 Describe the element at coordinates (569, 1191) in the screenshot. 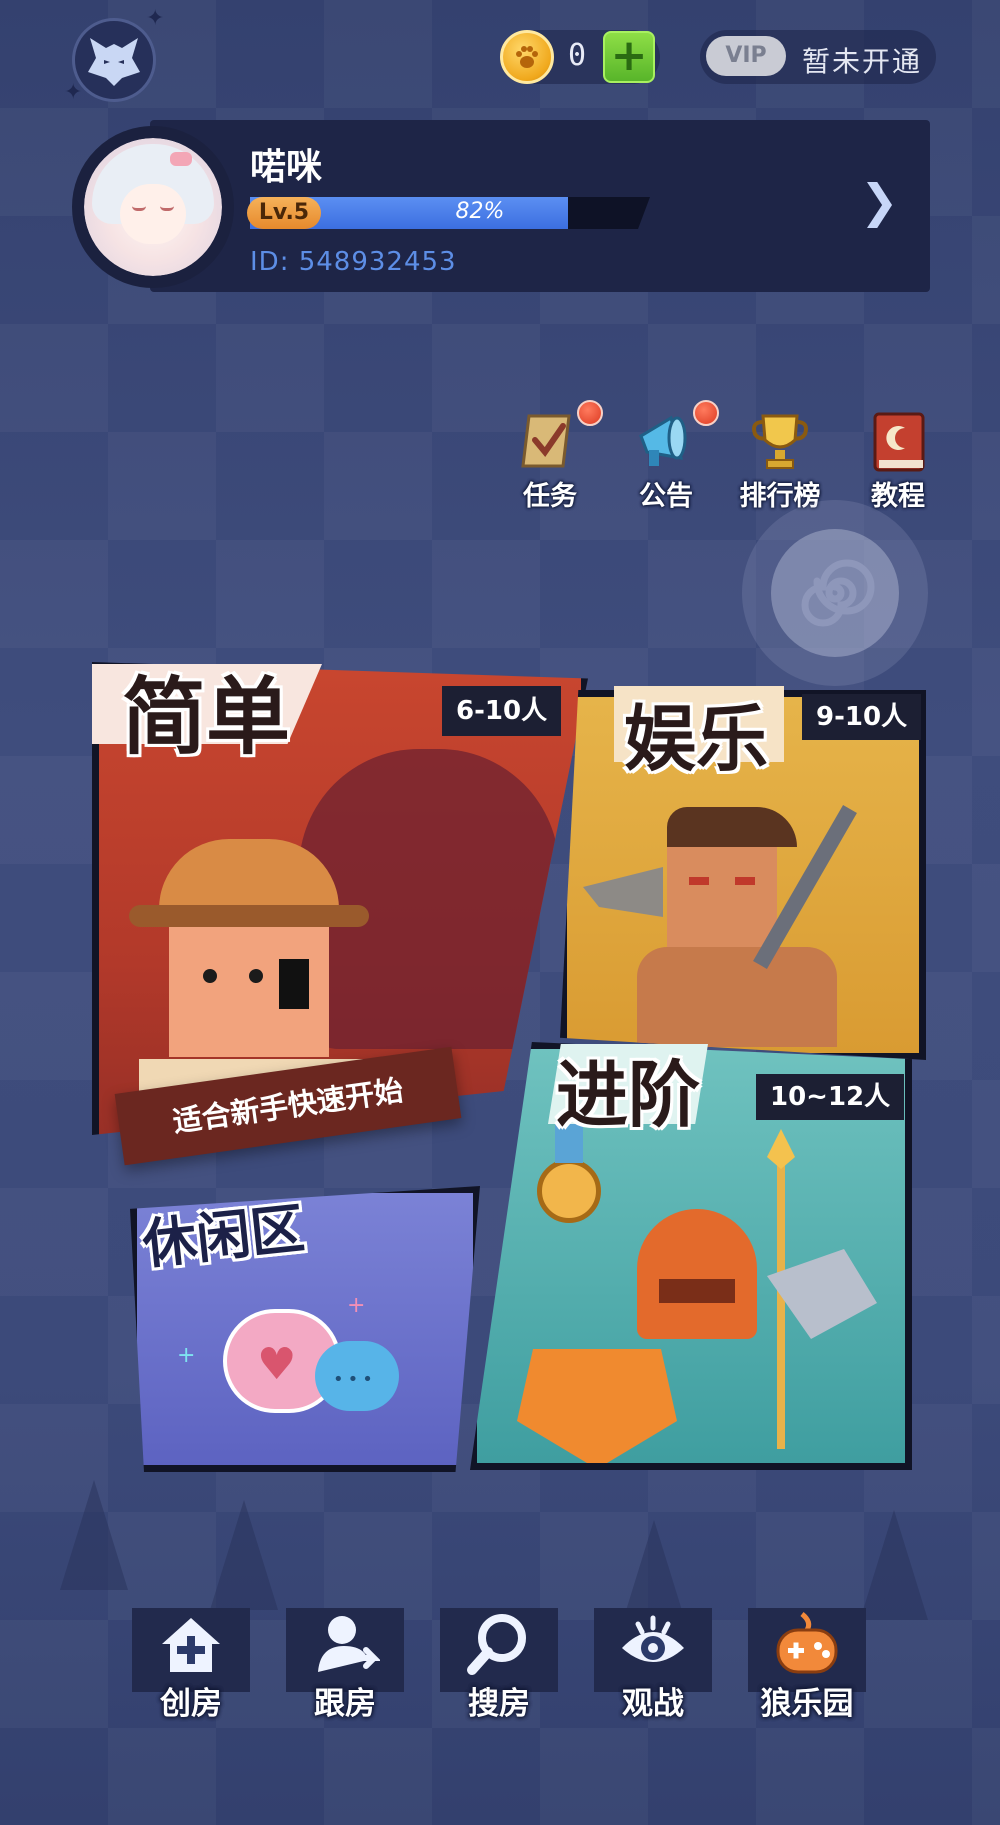

I see `medal-icon` at that location.